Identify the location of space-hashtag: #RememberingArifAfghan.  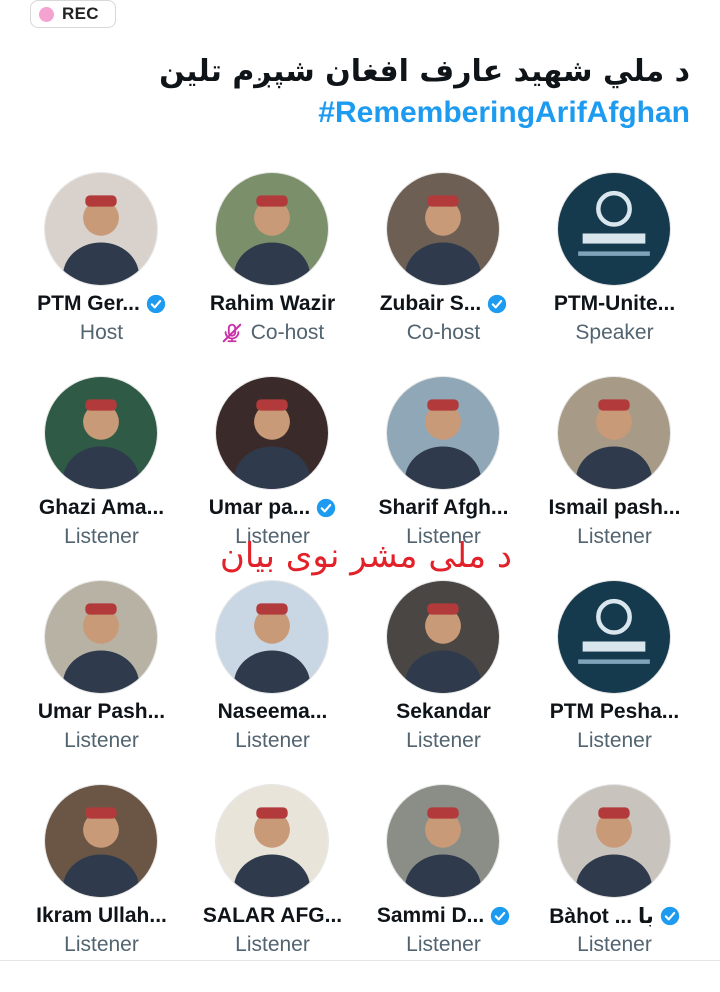
(360, 113).